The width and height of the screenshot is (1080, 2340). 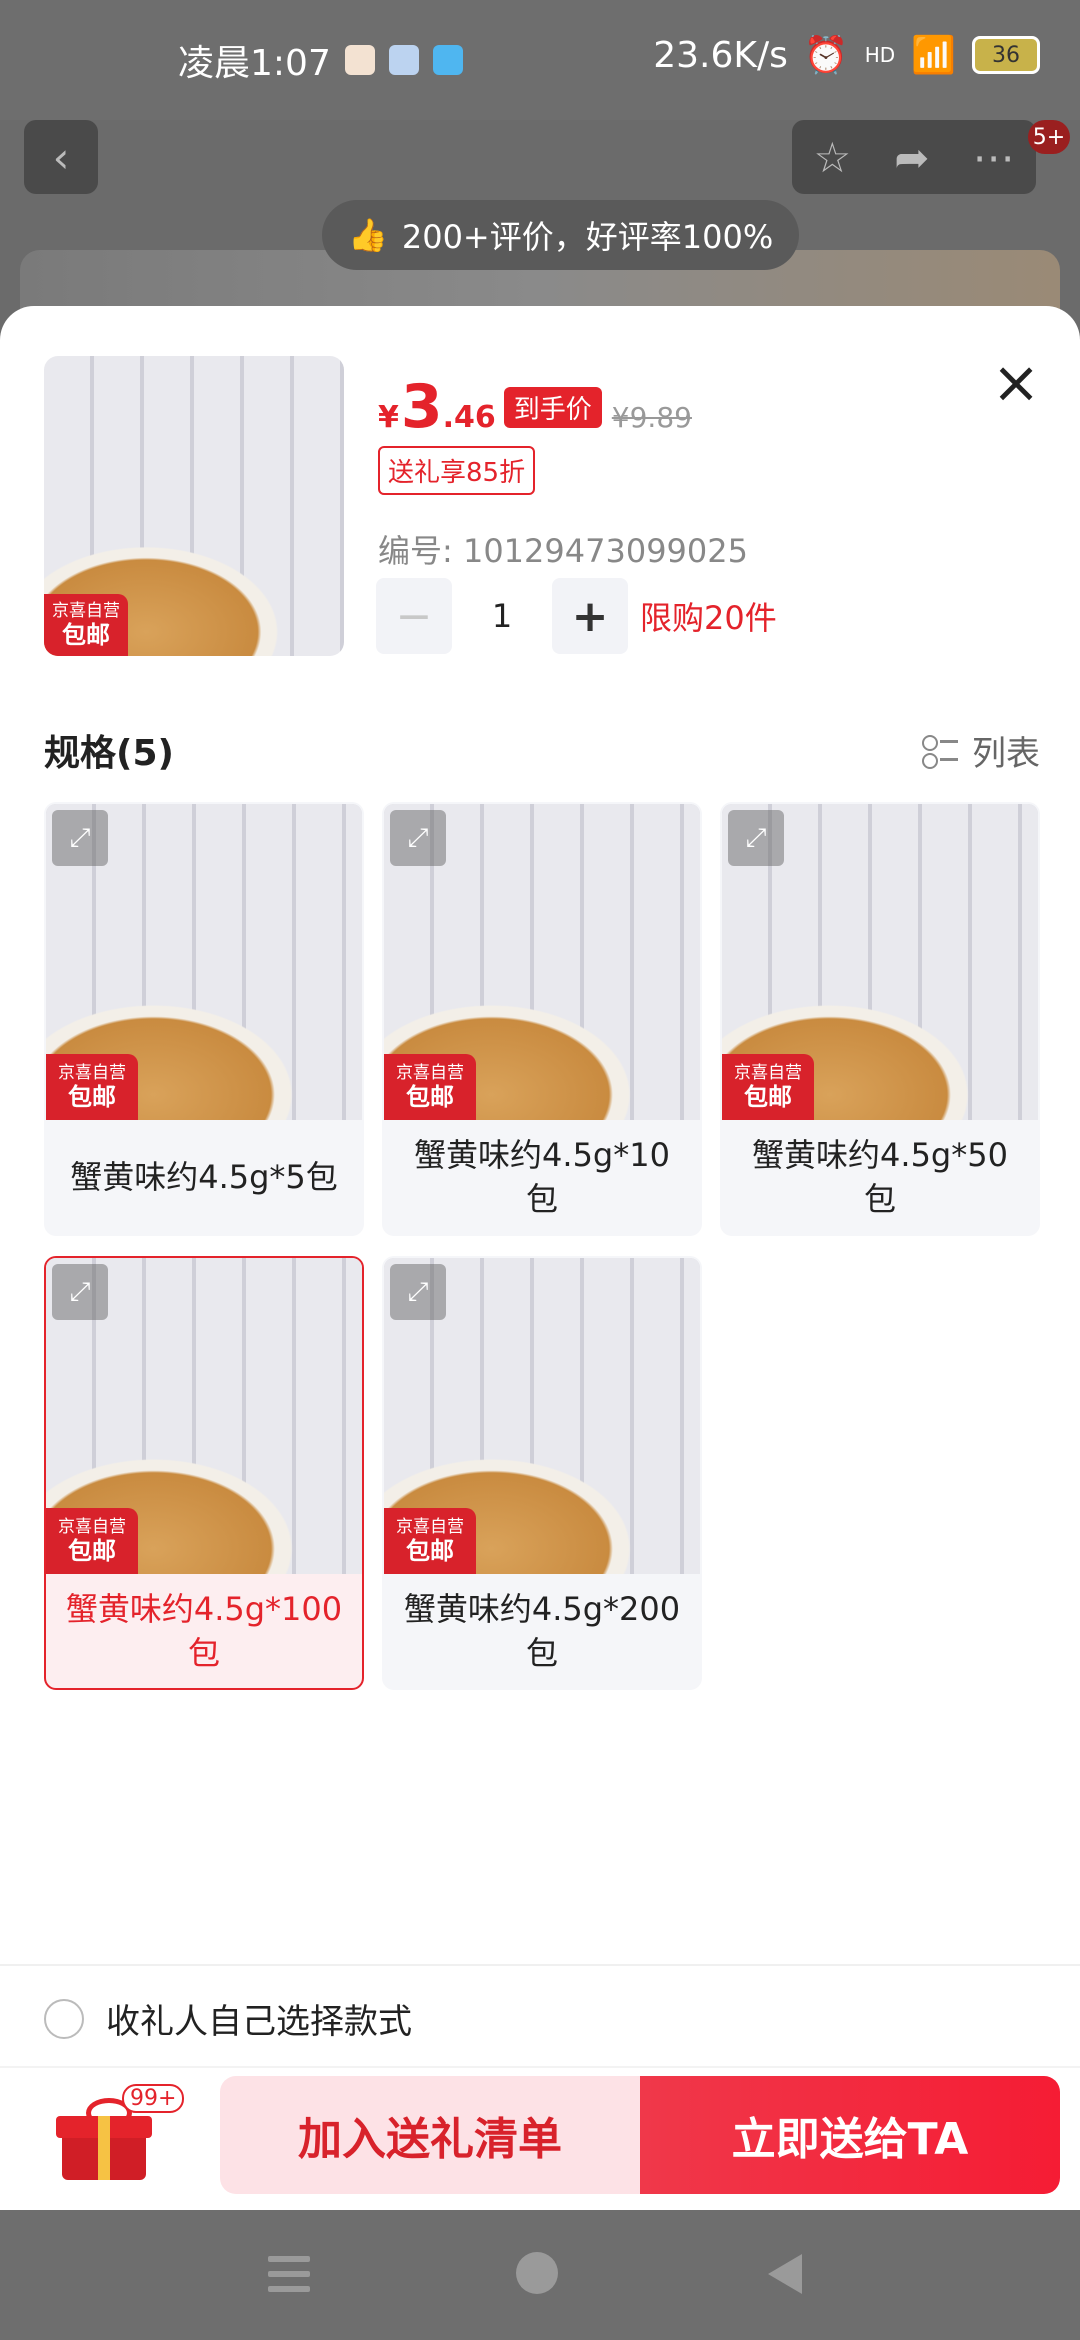 I want to click on spec-label: 蟹黄味约4.5g*10包, so click(x=542, y=1177).